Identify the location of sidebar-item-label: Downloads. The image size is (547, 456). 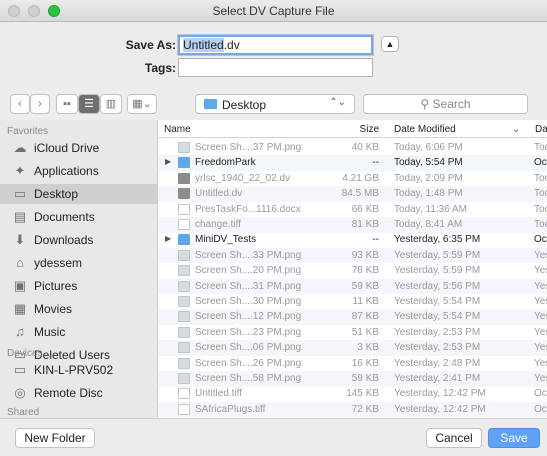
(64, 240).